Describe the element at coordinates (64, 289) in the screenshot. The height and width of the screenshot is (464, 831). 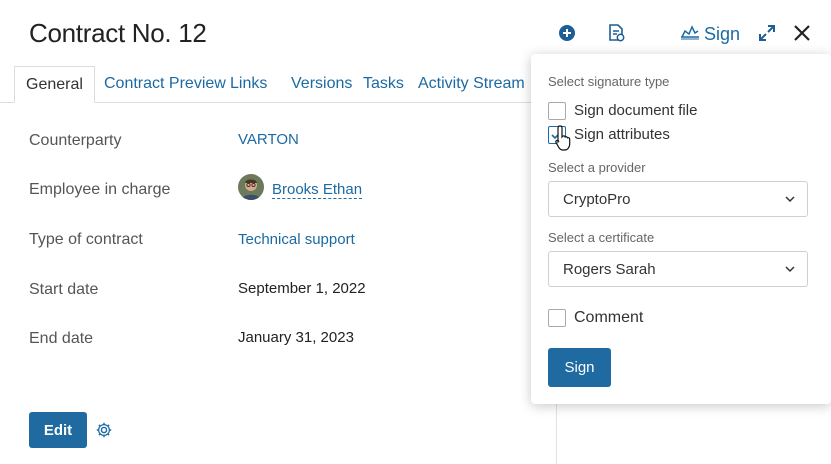
I see `start-date-label: Start date` at that location.